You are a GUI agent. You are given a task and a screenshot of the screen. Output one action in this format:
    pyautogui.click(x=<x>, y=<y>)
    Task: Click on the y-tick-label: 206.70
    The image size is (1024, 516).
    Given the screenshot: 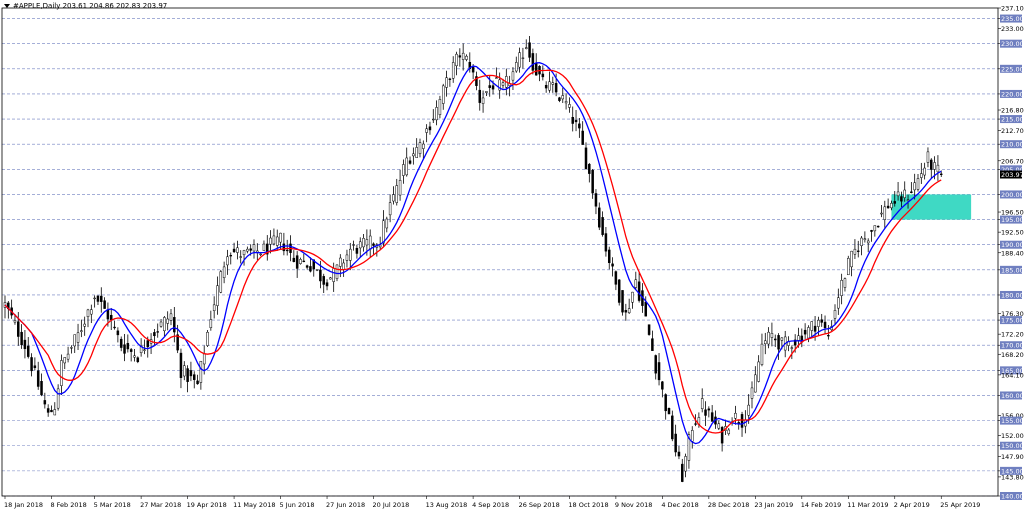 What is the action you would take?
    pyautogui.click(x=1012, y=161)
    